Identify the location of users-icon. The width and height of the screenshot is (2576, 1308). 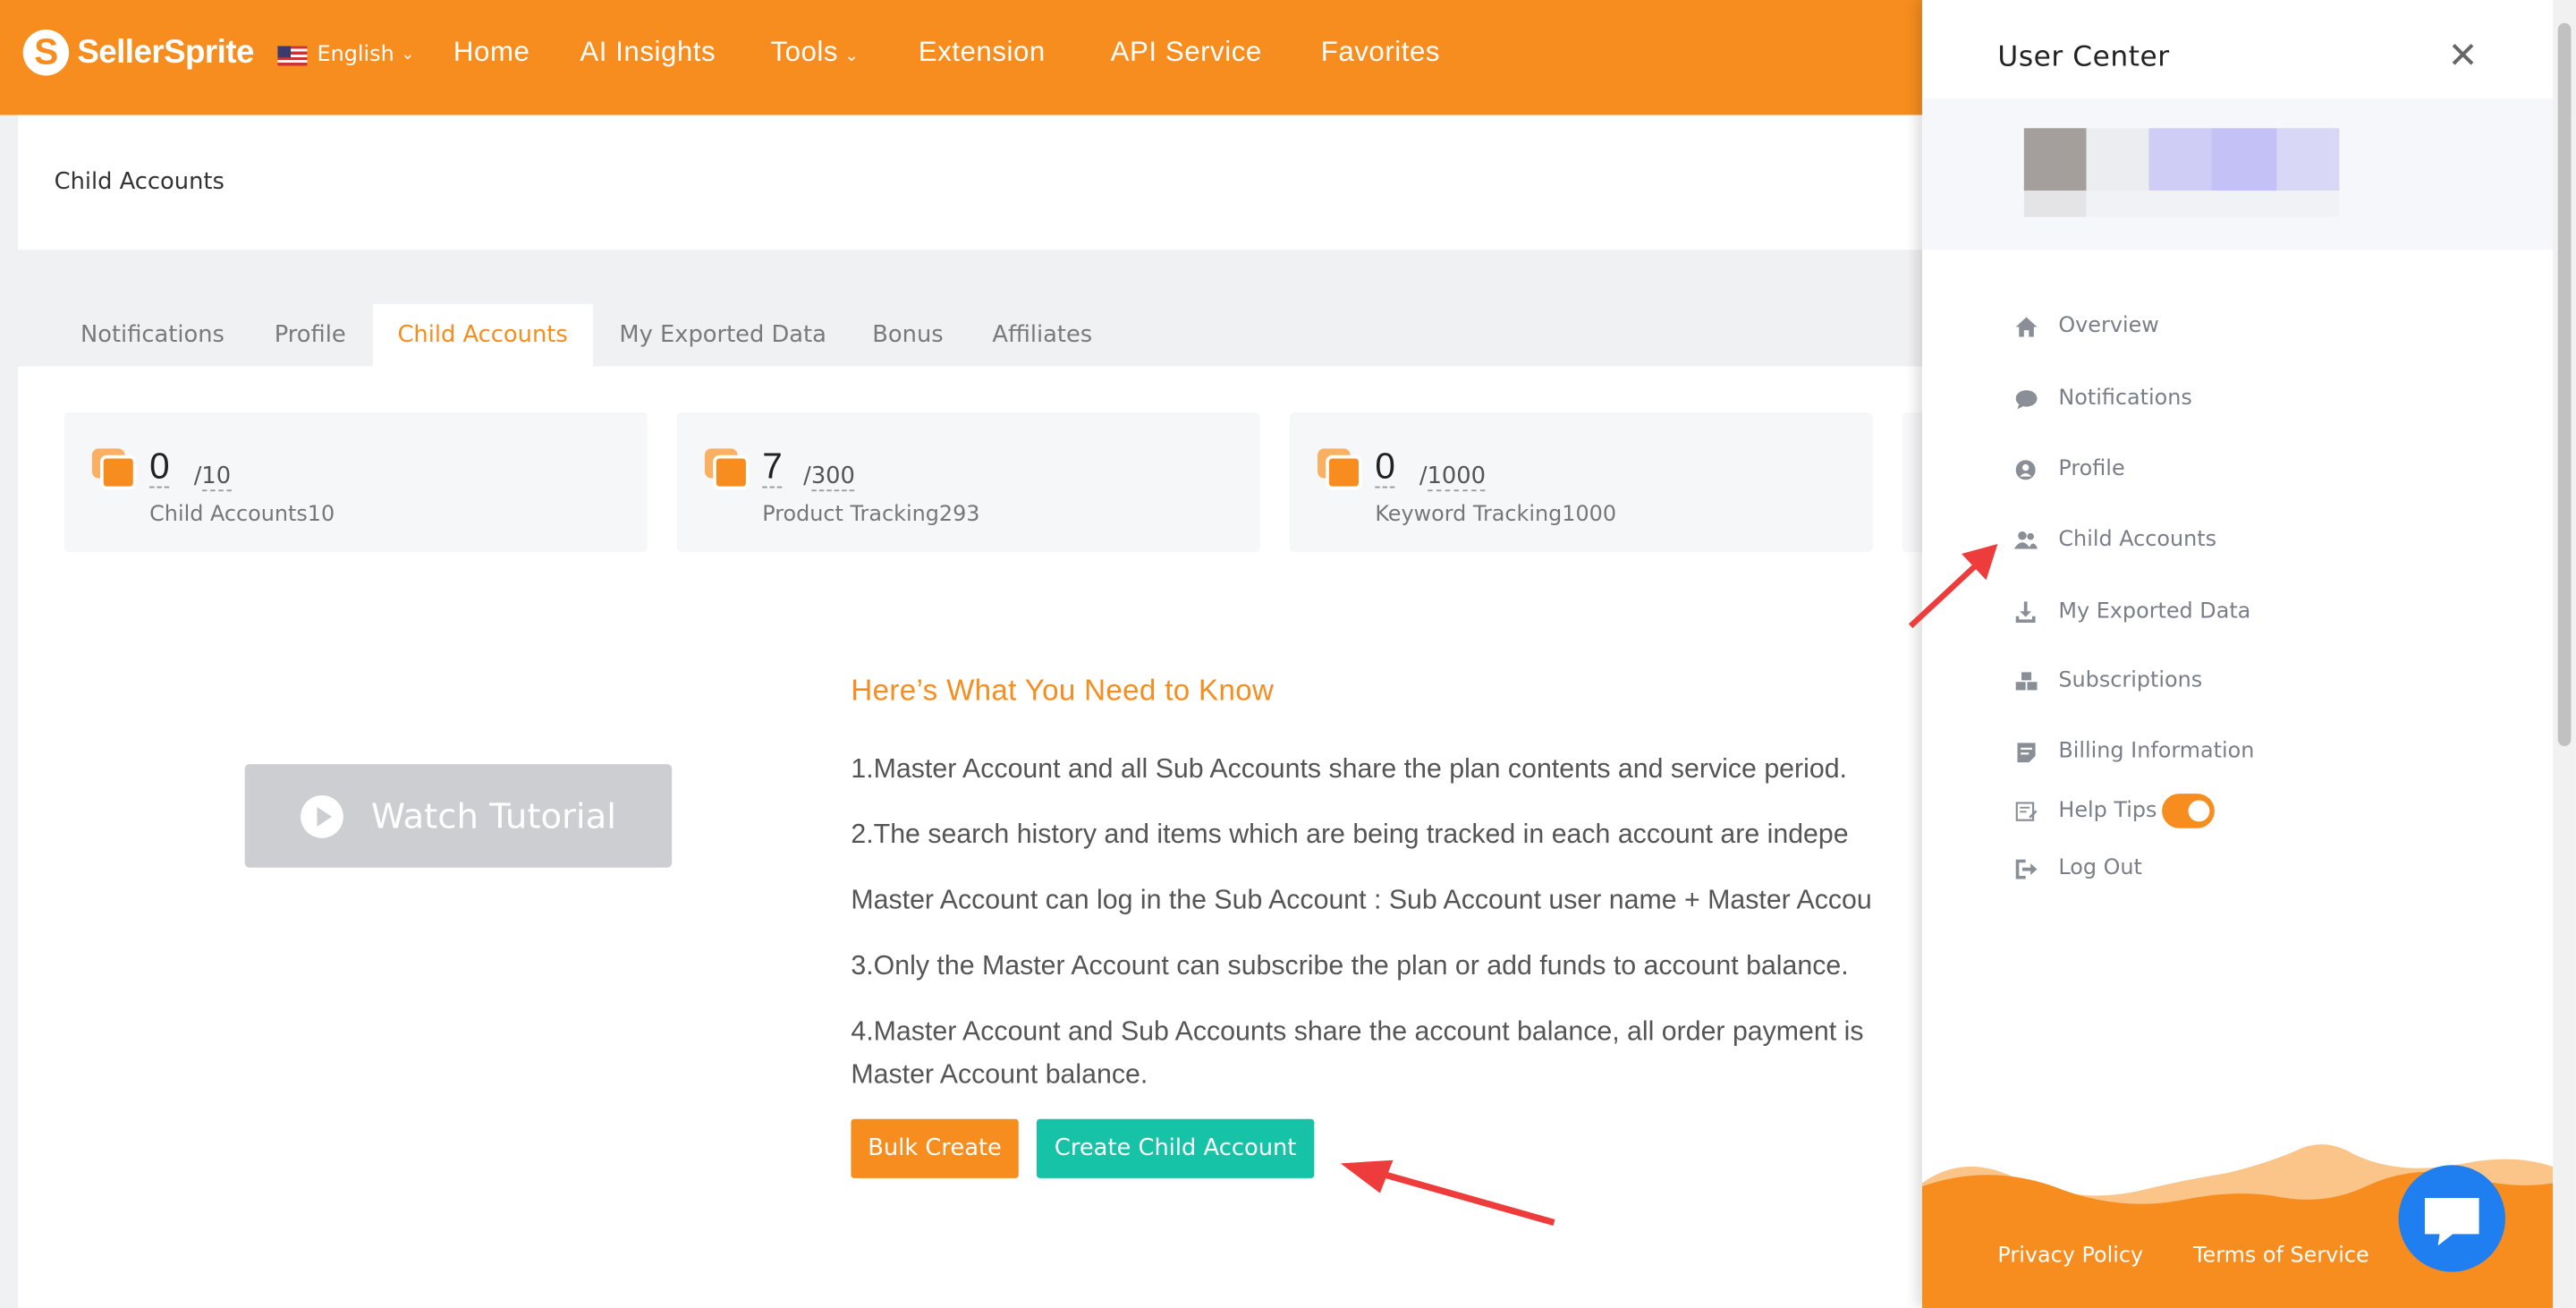
(2025, 539).